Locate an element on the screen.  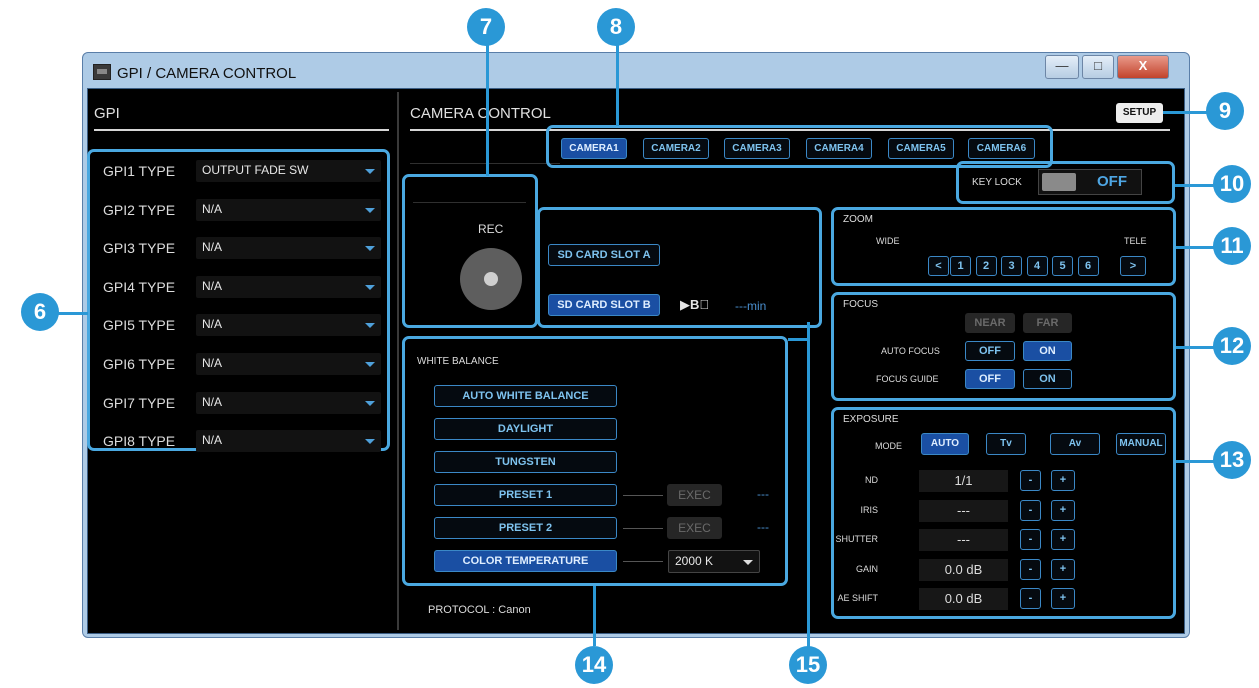
key-lock-state: OFF is located at coordinates (1112, 181).